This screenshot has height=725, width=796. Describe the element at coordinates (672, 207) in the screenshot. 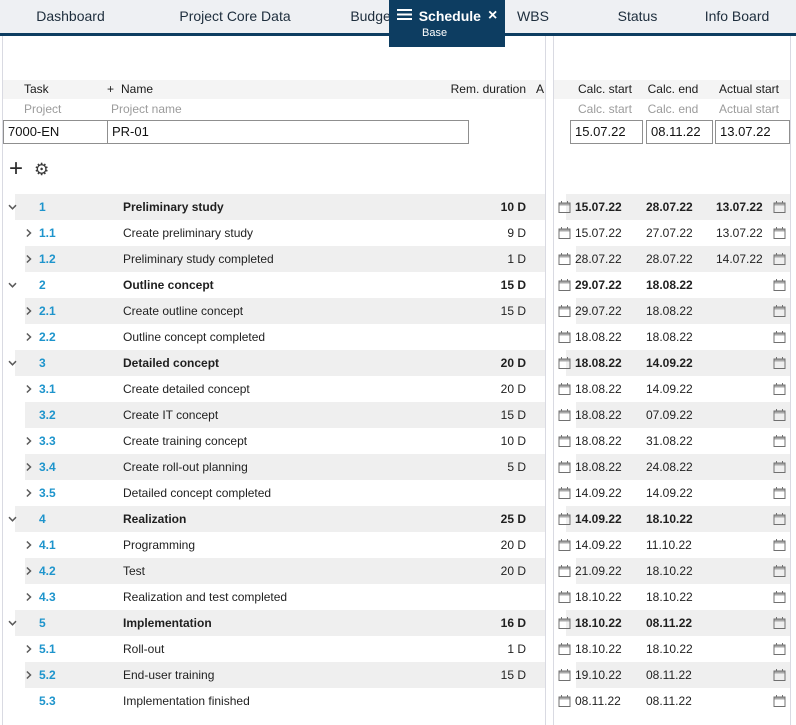

I see `task-dates-row: 15.07.22 28.07.22 13.07.22` at that location.